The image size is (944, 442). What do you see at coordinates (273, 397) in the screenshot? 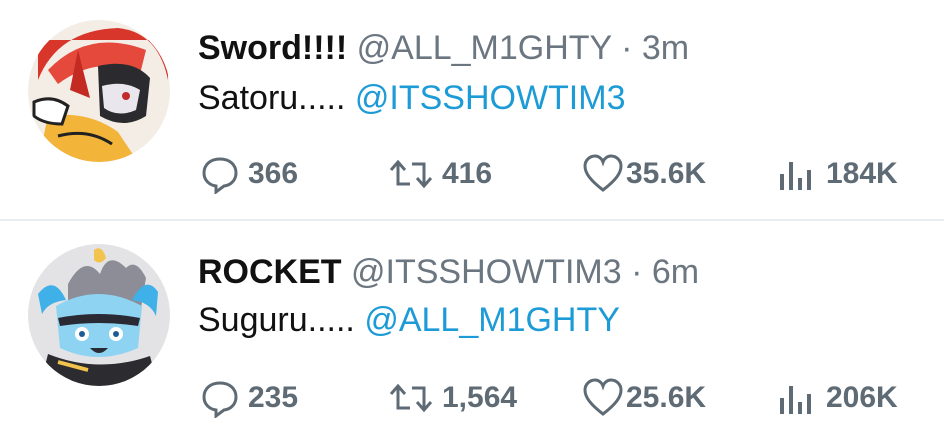
I see `reply-count: 235` at bounding box center [273, 397].